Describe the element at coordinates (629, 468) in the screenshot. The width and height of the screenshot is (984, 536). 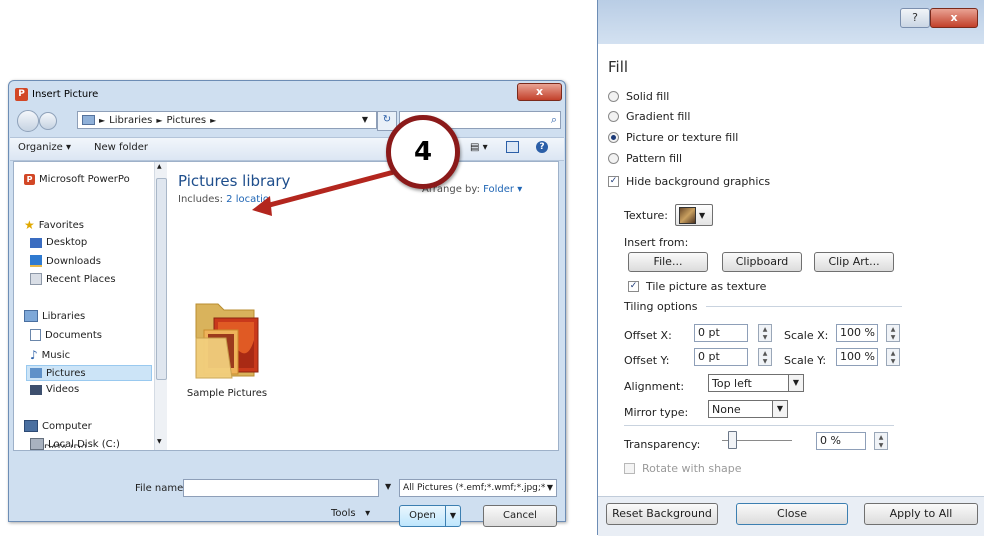
I see `checkbox-icon` at that location.